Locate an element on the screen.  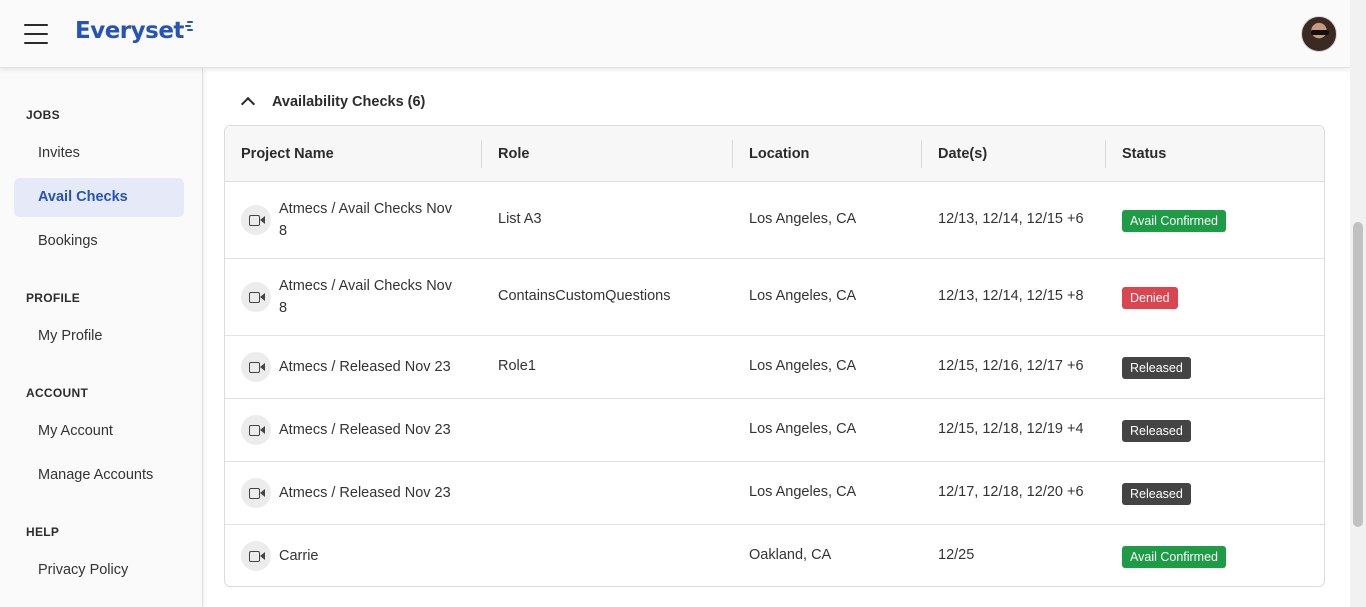
project-cell: Carrie is located at coordinates (352, 556).